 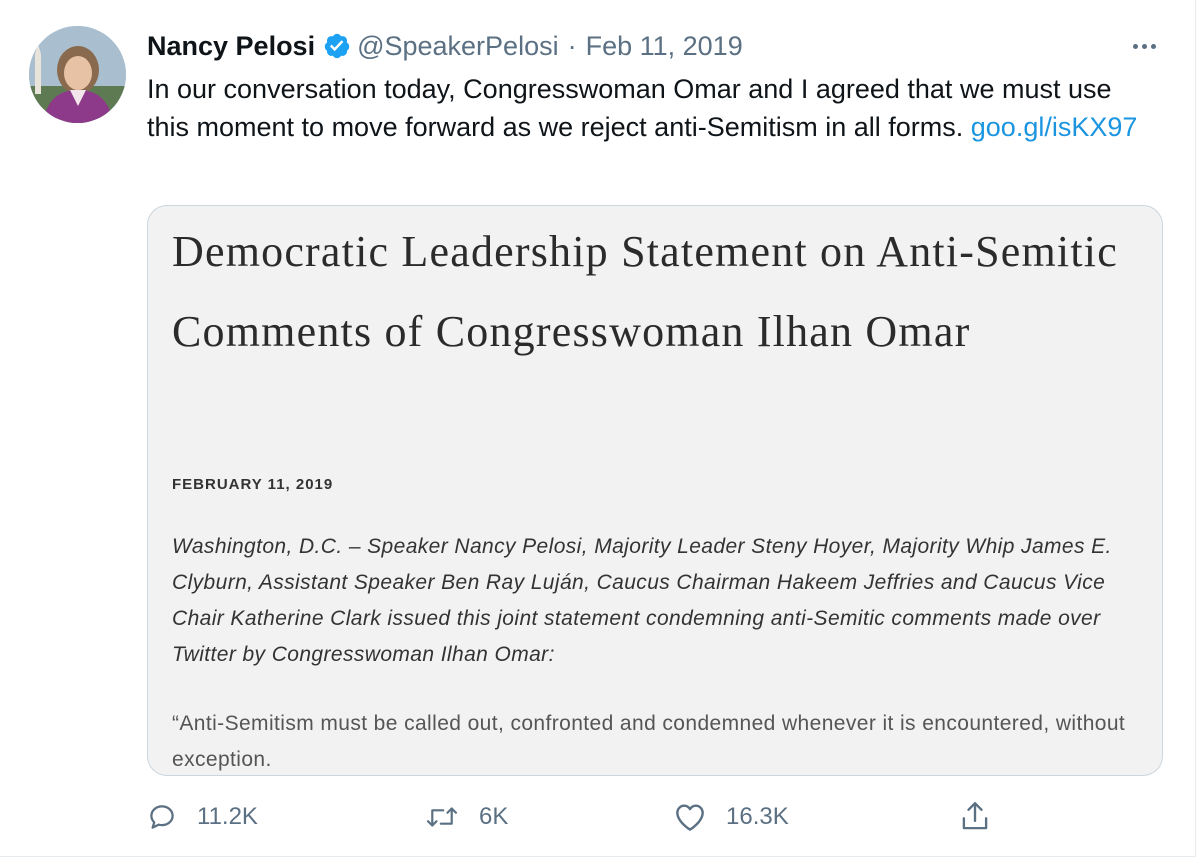 What do you see at coordinates (442, 817) in the screenshot?
I see `retweet-icon` at bounding box center [442, 817].